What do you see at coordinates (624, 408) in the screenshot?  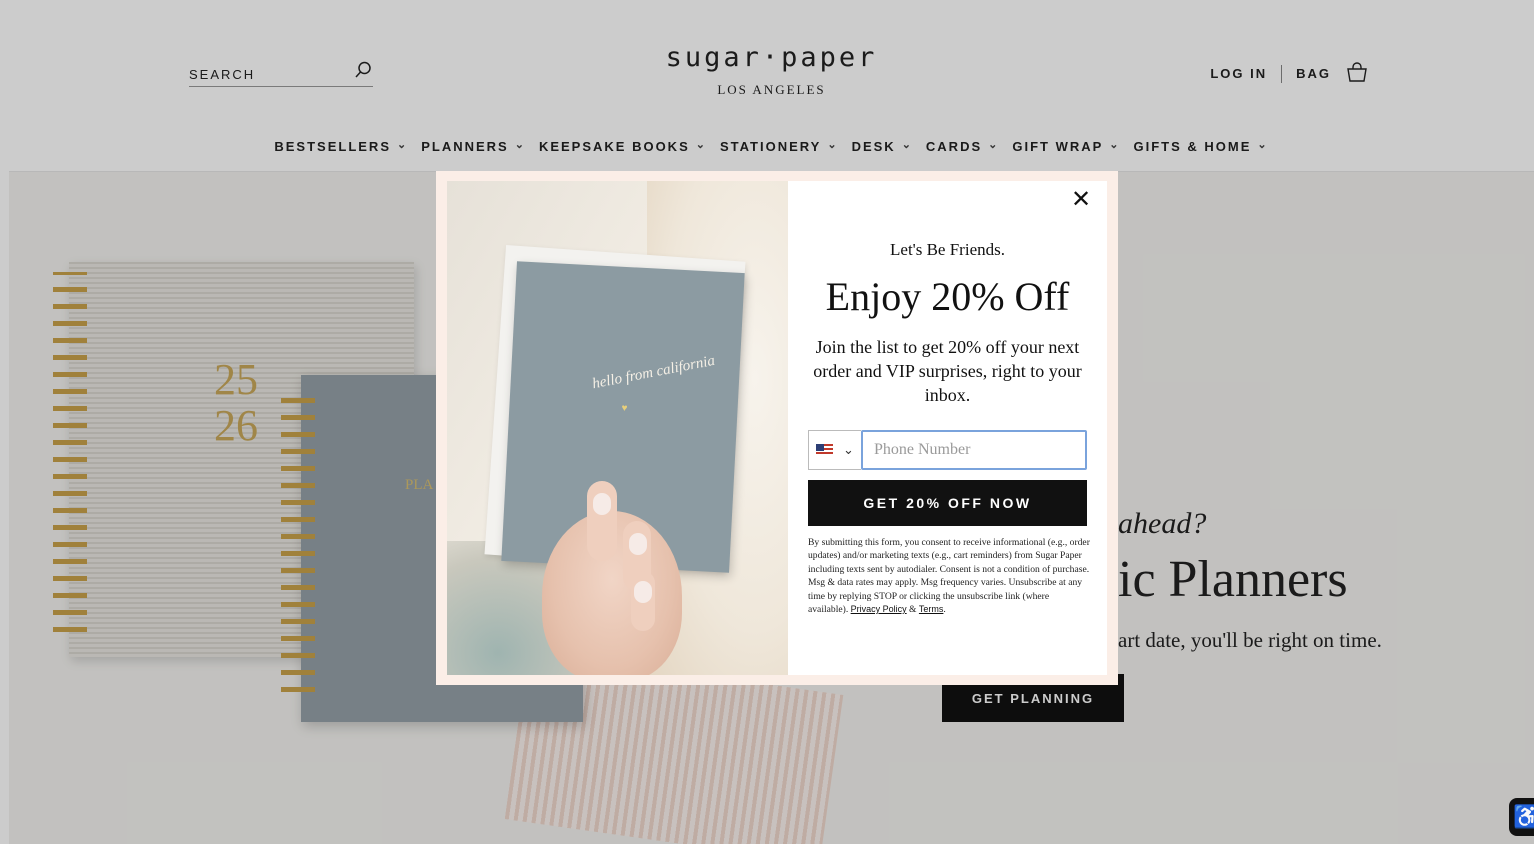 I see `heart-icon: ♥` at bounding box center [624, 408].